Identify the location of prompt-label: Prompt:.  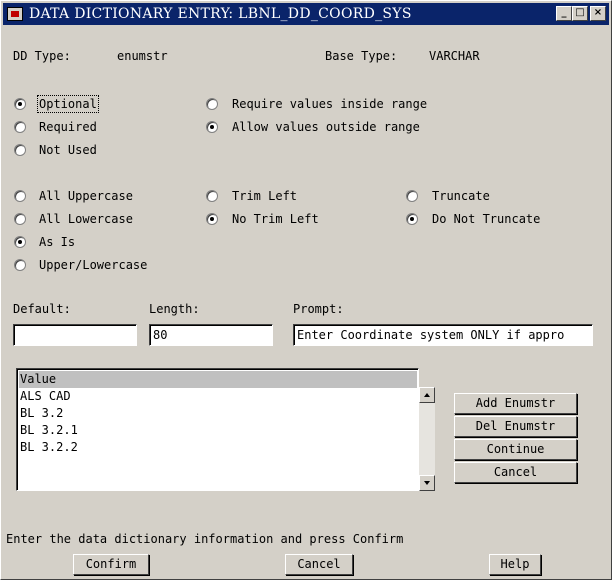
(318, 309).